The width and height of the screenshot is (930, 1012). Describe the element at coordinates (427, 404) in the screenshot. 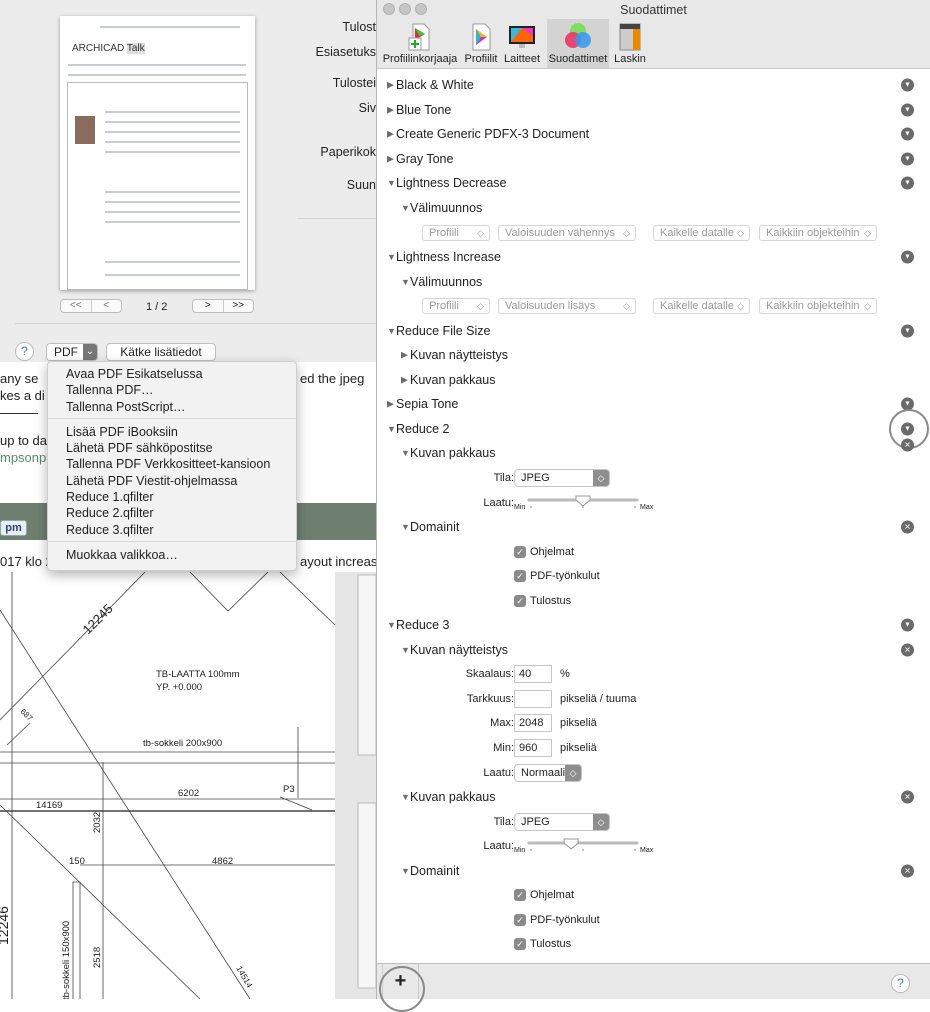

I see `filter-name: Sepia Tone` at that location.